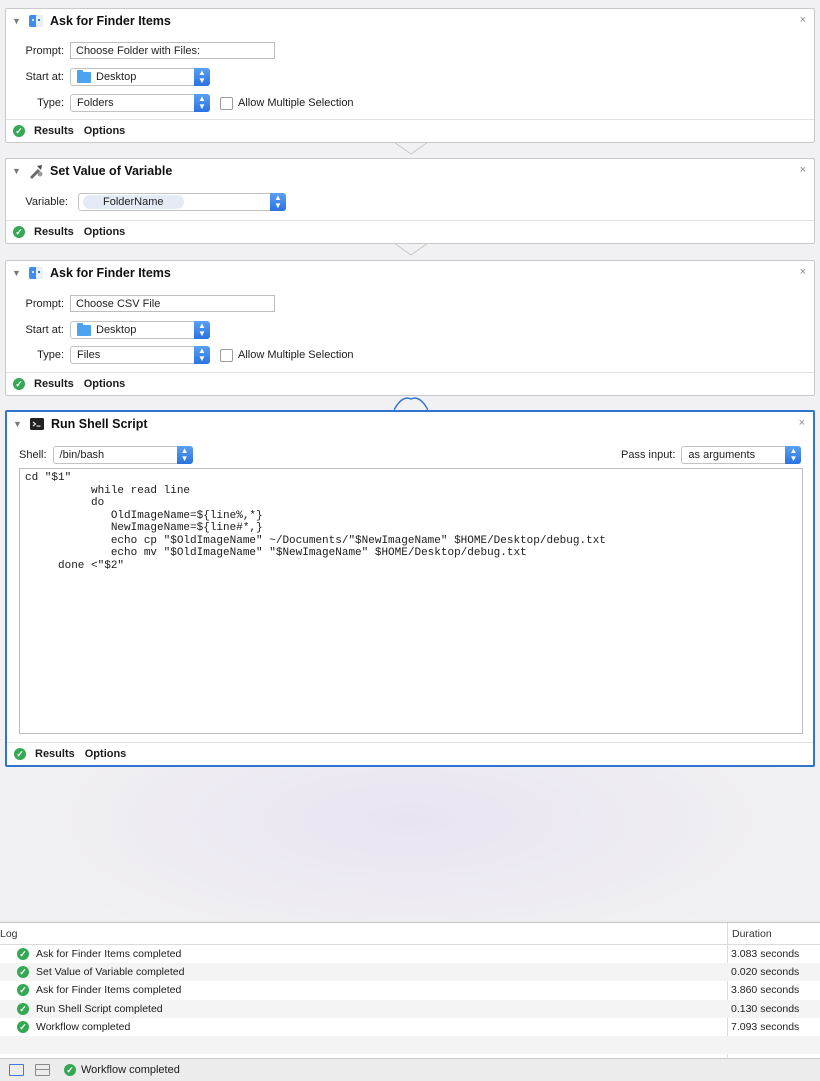  What do you see at coordinates (140, 103) in the screenshot?
I see `type-popup: Folders ▲ ▼` at bounding box center [140, 103].